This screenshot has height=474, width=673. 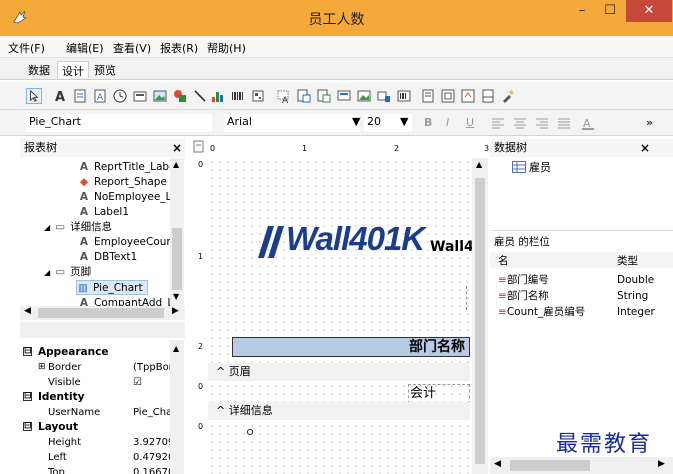 I want to click on tree-item: A EmployeeCount_, so click(x=130, y=242).